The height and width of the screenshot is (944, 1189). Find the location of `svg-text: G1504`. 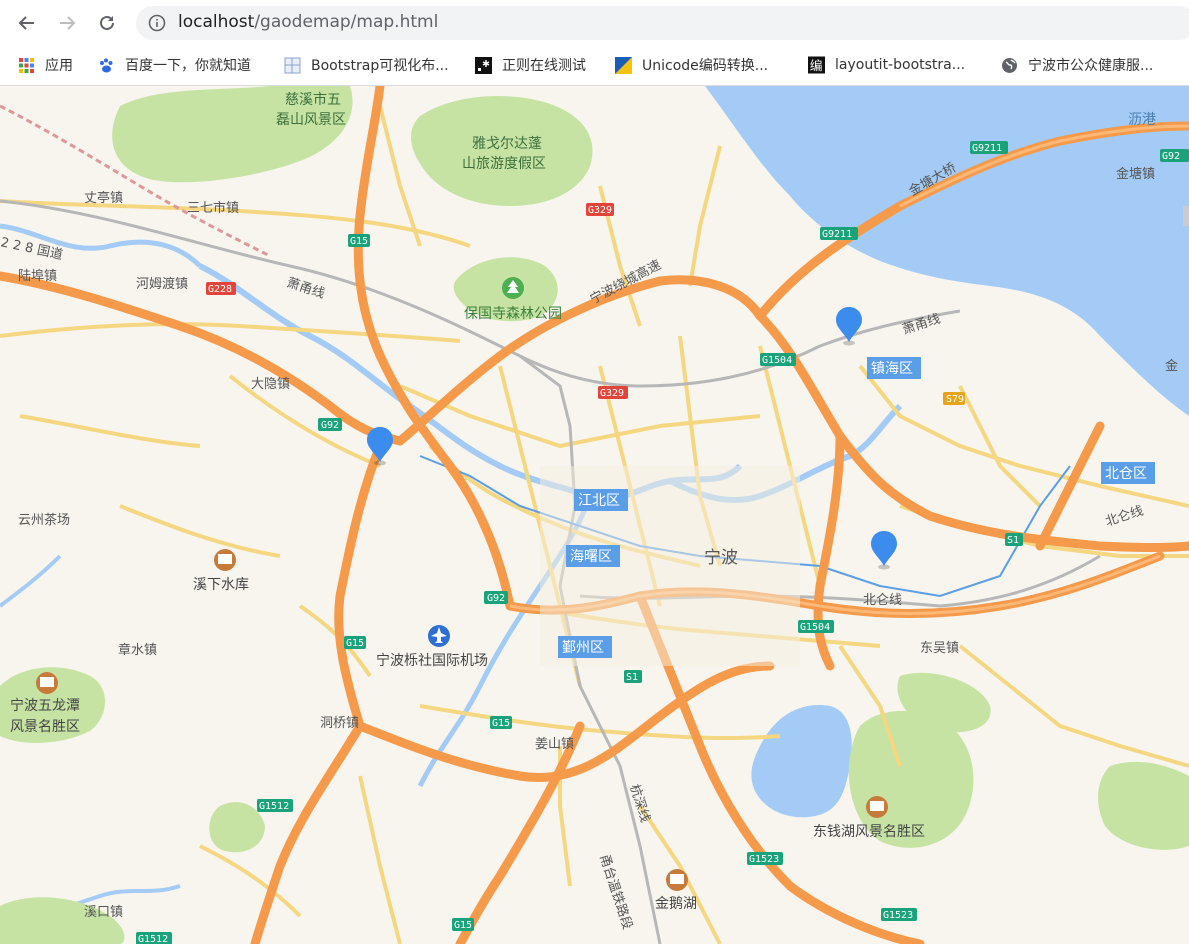

svg-text: G1504 is located at coordinates (777, 360).